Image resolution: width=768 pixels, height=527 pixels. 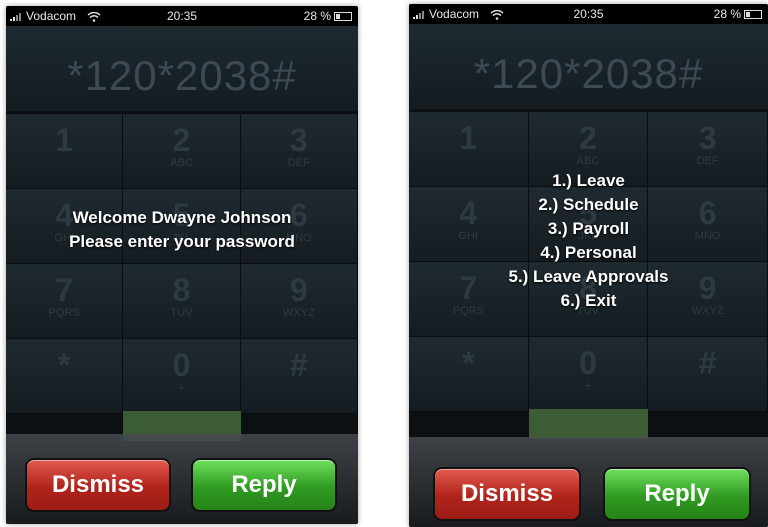 I want to click on key-digit: 9, so click(x=298, y=290).